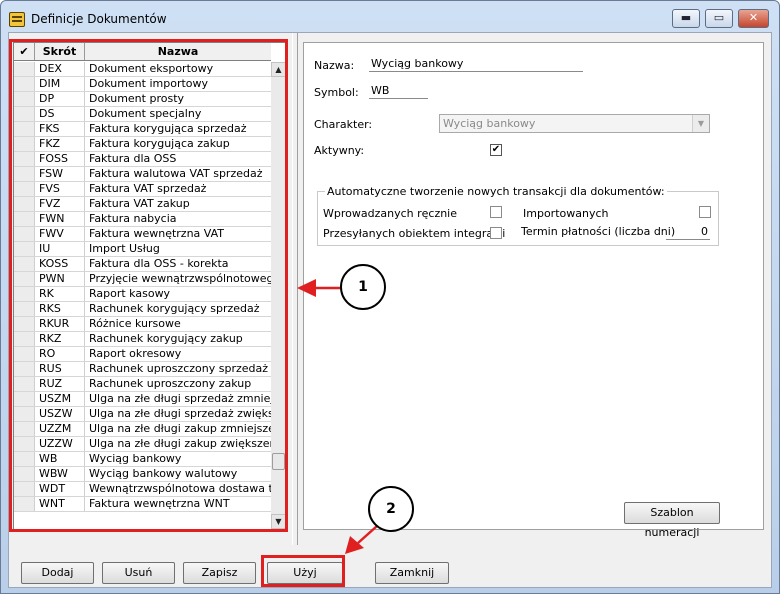  What do you see at coordinates (142, 279) in the screenshot?
I see `table-row: PWN Przyjęcie wewnątrzwspólnotowego n` at bounding box center [142, 279].